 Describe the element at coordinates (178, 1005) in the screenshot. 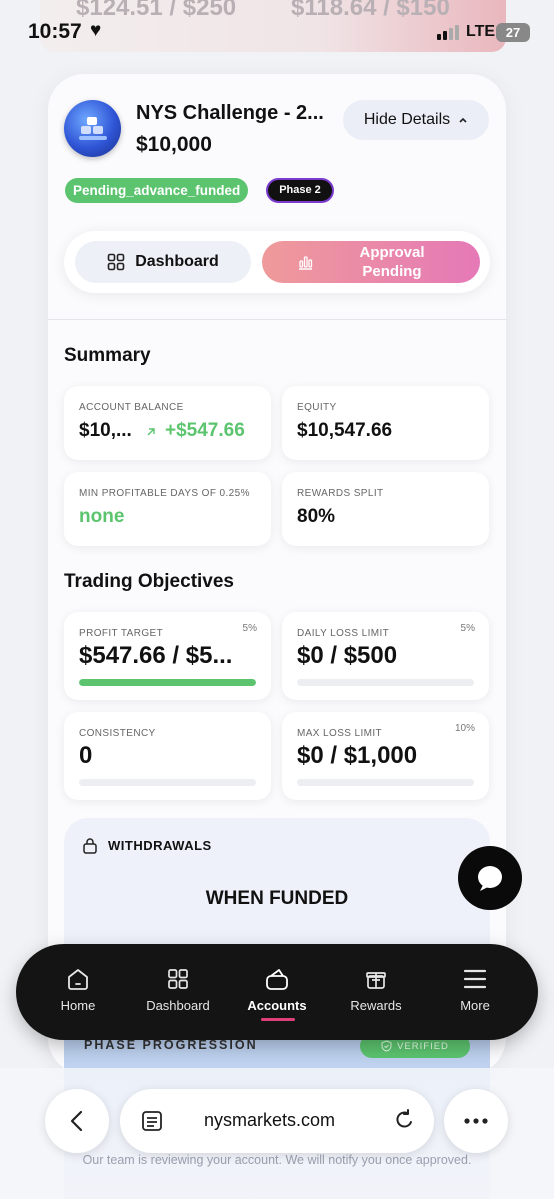

I see `nav-label-dashboard: Dashboard` at that location.